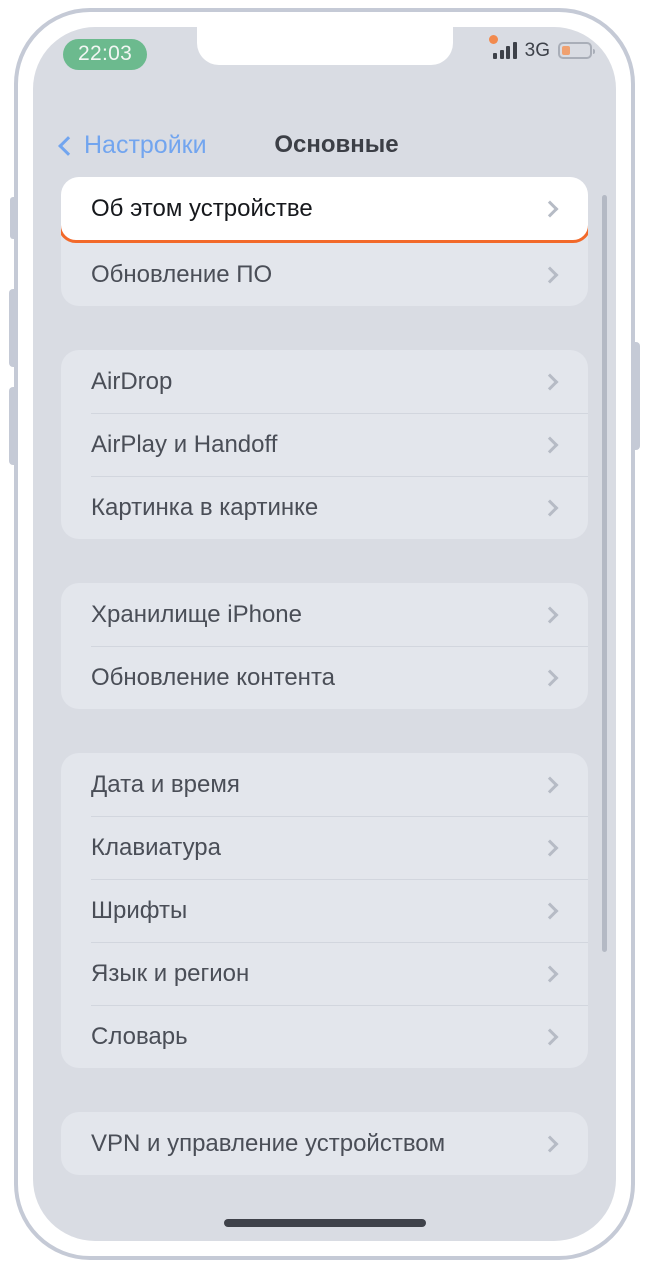 The height and width of the screenshot is (1265, 649). What do you see at coordinates (336, 144) in the screenshot?
I see `page-title: Основные` at bounding box center [336, 144].